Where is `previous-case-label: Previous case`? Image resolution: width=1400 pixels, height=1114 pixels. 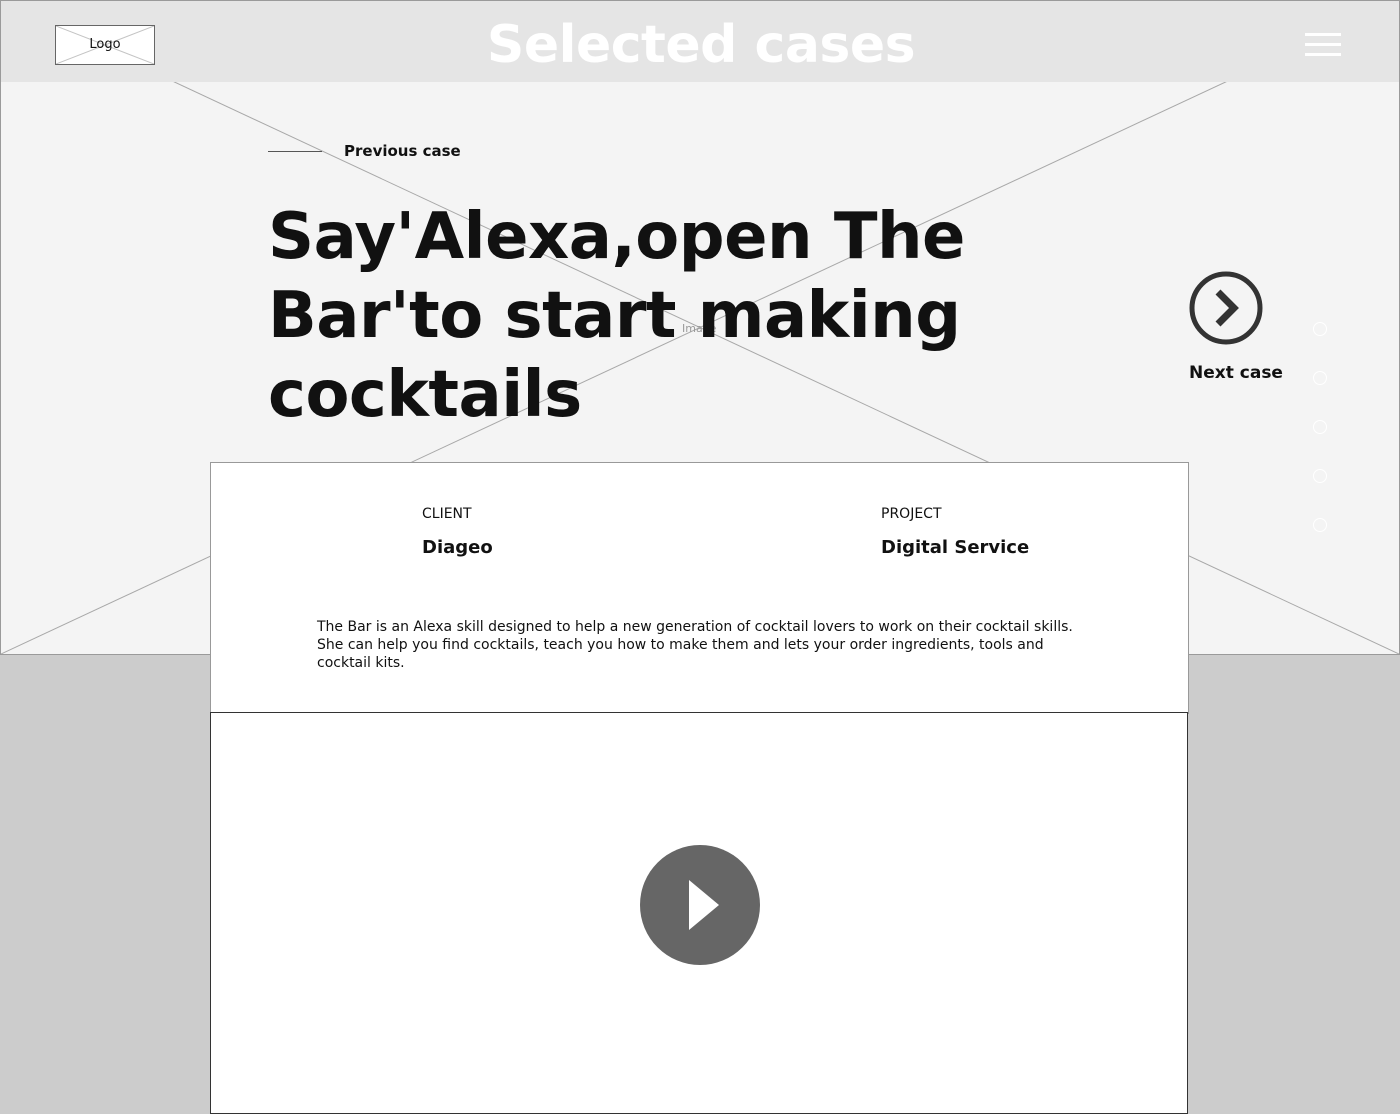 previous-case-label: Previous case is located at coordinates (402, 151).